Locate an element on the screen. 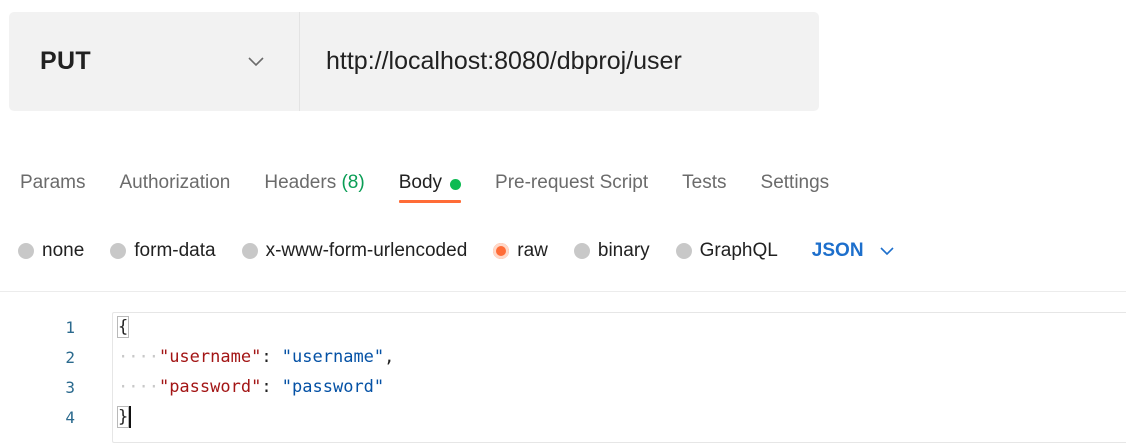  body-format-label: JSON is located at coordinates (837, 250).